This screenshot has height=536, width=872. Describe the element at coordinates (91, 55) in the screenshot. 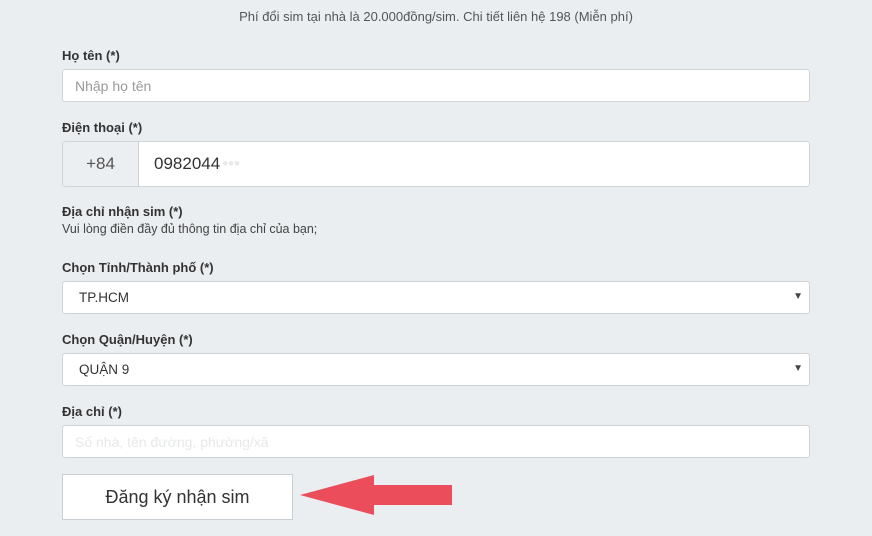

I see `name-label: Họ tên (*)` at that location.